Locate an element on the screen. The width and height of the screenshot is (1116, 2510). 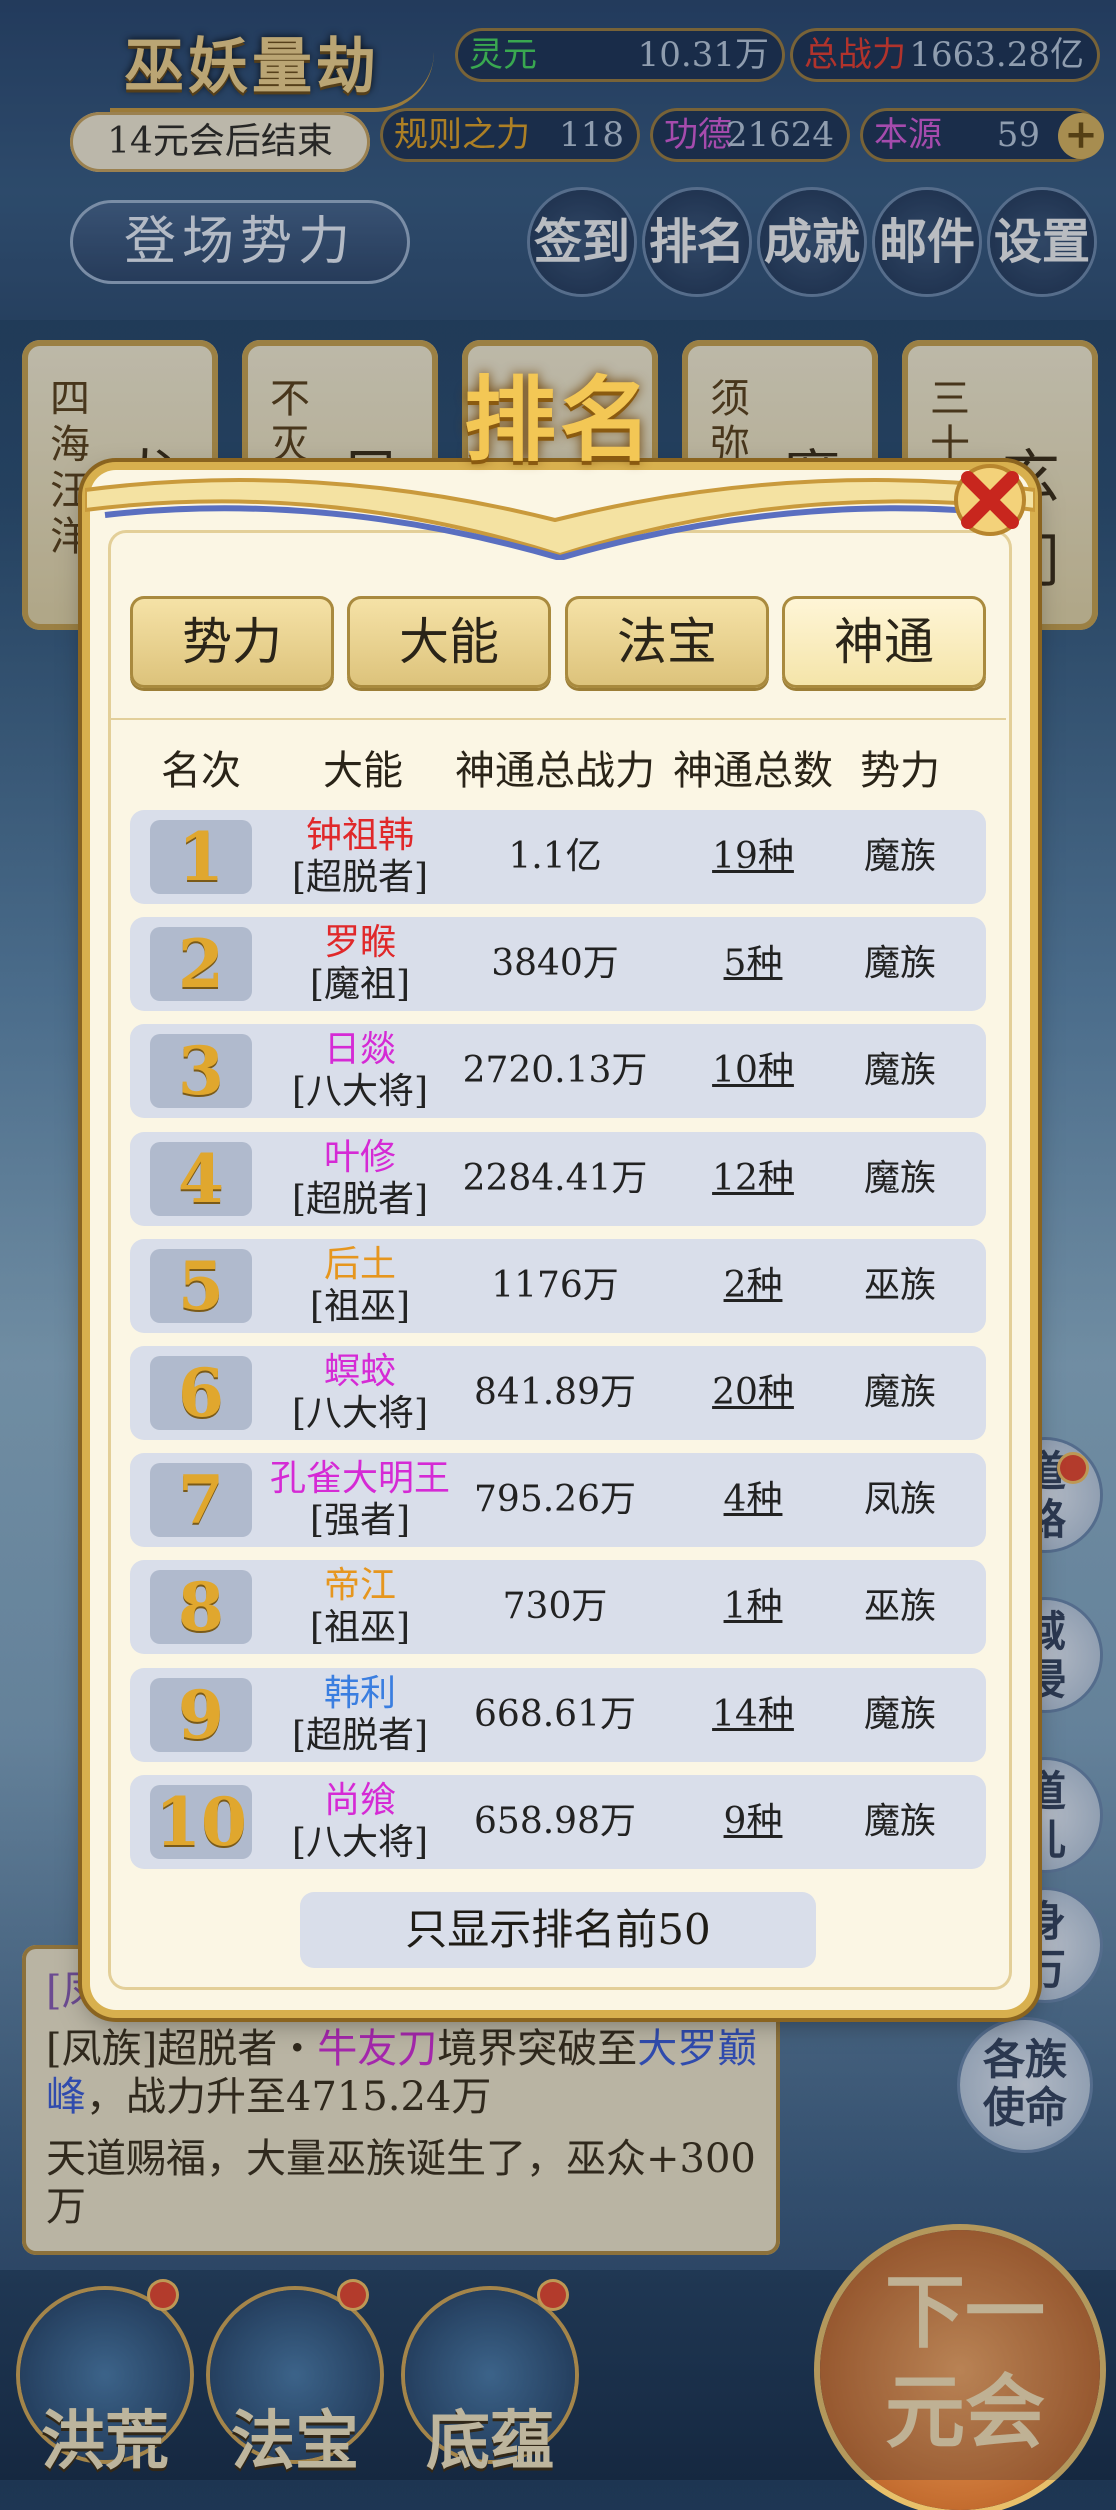
character-name: 尚飨 is located at coordinates (360, 1801).